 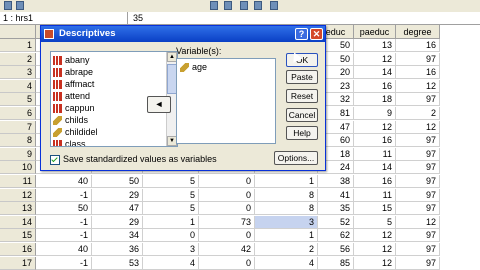 What do you see at coordinates (71, 96) in the screenshot?
I see `source-variable-item: attend` at bounding box center [71, 96].